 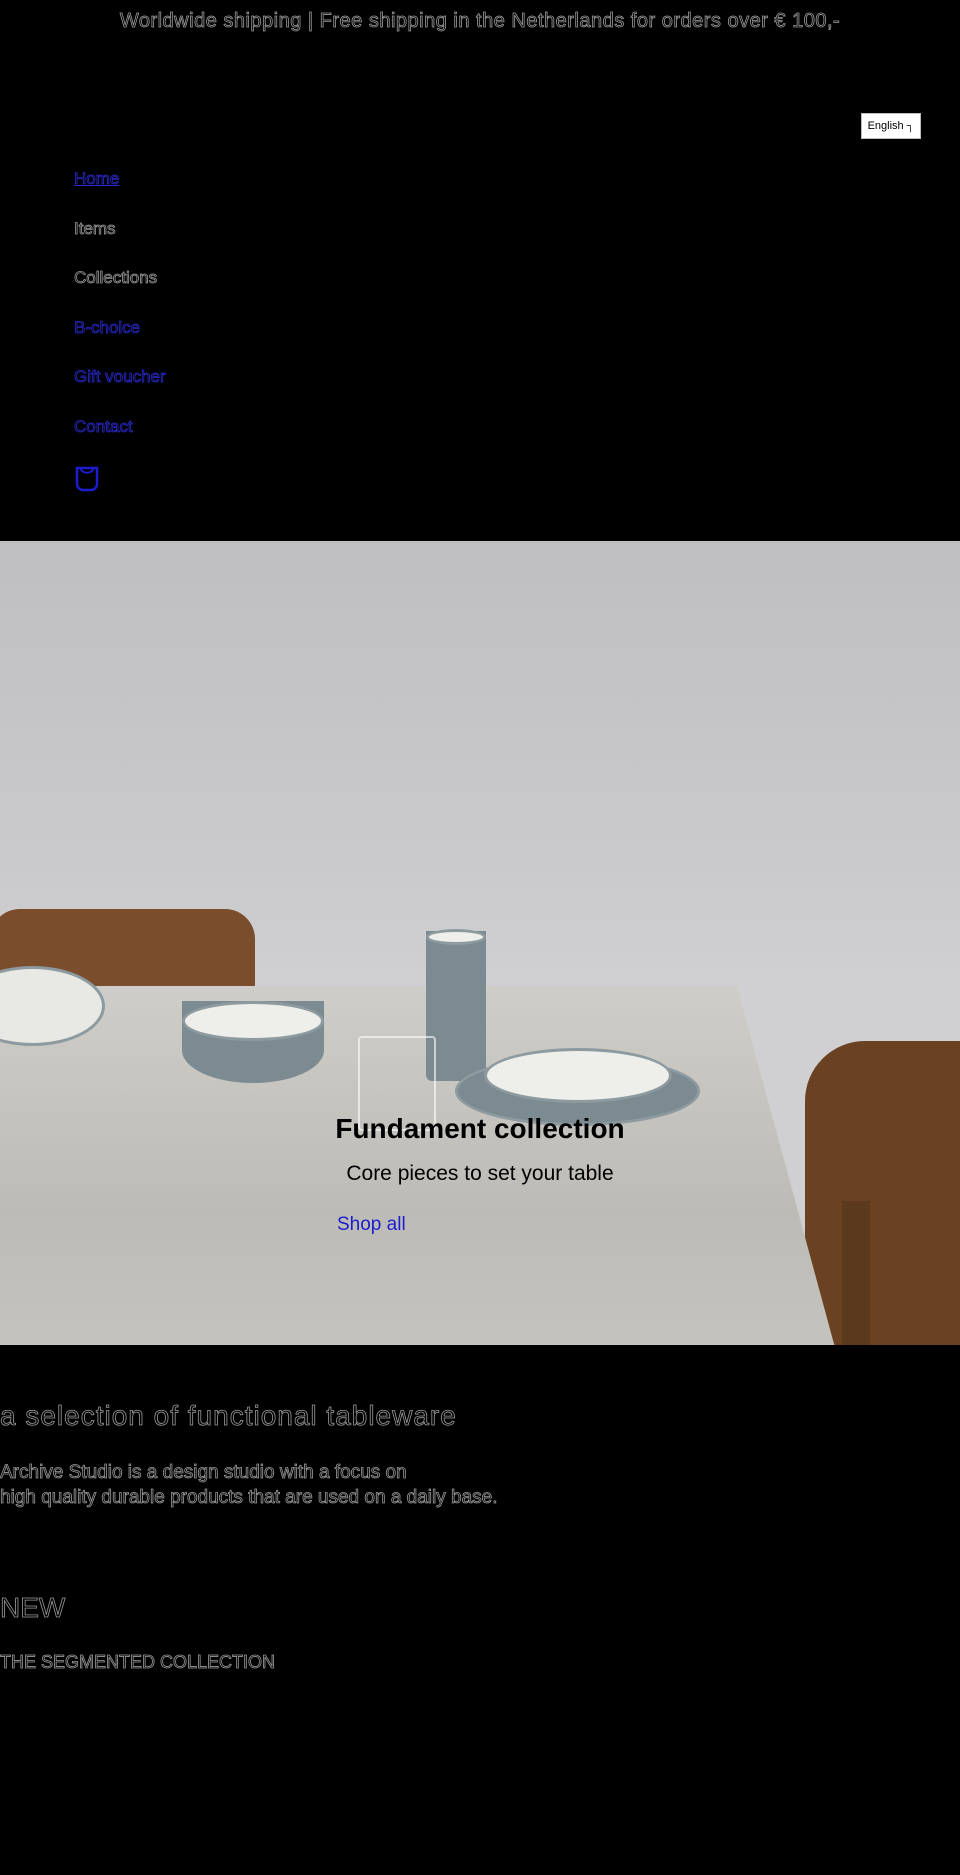 What do you see at coordinates (138, 1662) in the screenshot?
I see `featured-subheading: THE SEGMENTED COLLECTION` at bounding box center [138, 1662].